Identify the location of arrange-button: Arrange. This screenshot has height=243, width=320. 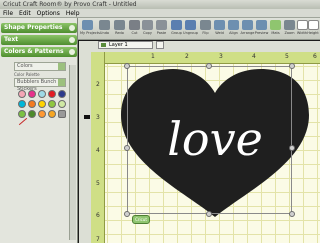
(247, 28).